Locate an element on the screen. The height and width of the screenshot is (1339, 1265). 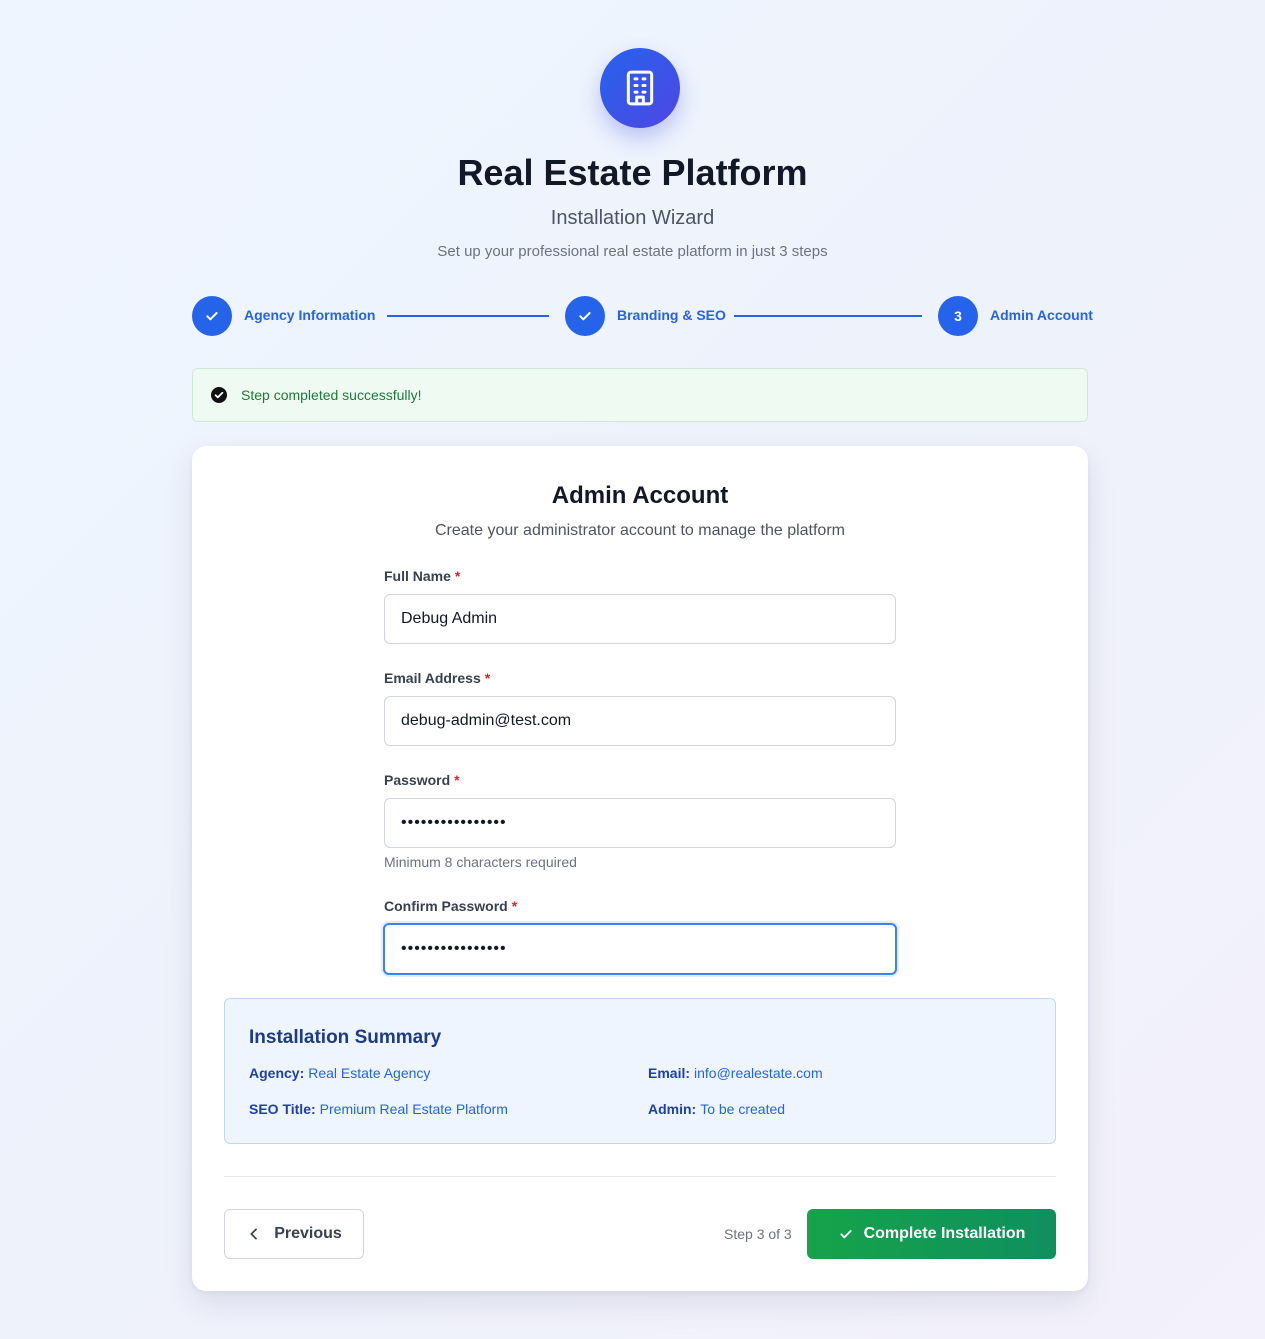
summary-seo-value: Premium Real Estate Platform is located at coordinates (413, 1109).